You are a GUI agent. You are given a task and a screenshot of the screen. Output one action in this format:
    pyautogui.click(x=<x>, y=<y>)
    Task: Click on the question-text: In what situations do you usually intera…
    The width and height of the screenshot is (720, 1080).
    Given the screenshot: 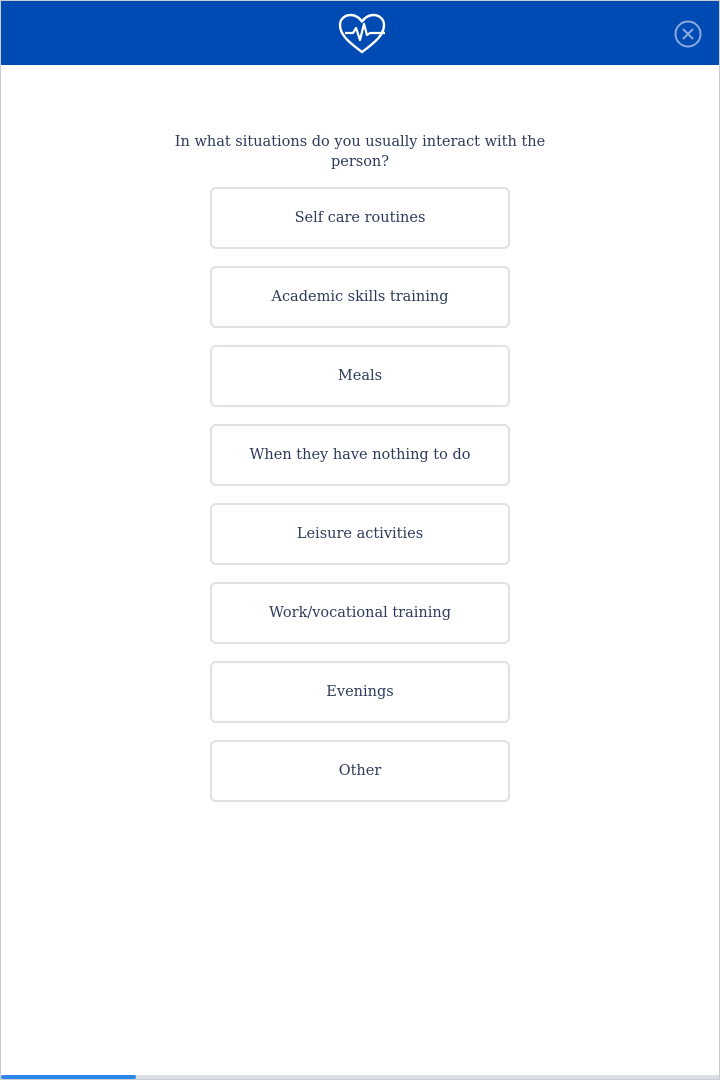 What is the action you would take?
    pyautogui.click(x=360, y=152)
    